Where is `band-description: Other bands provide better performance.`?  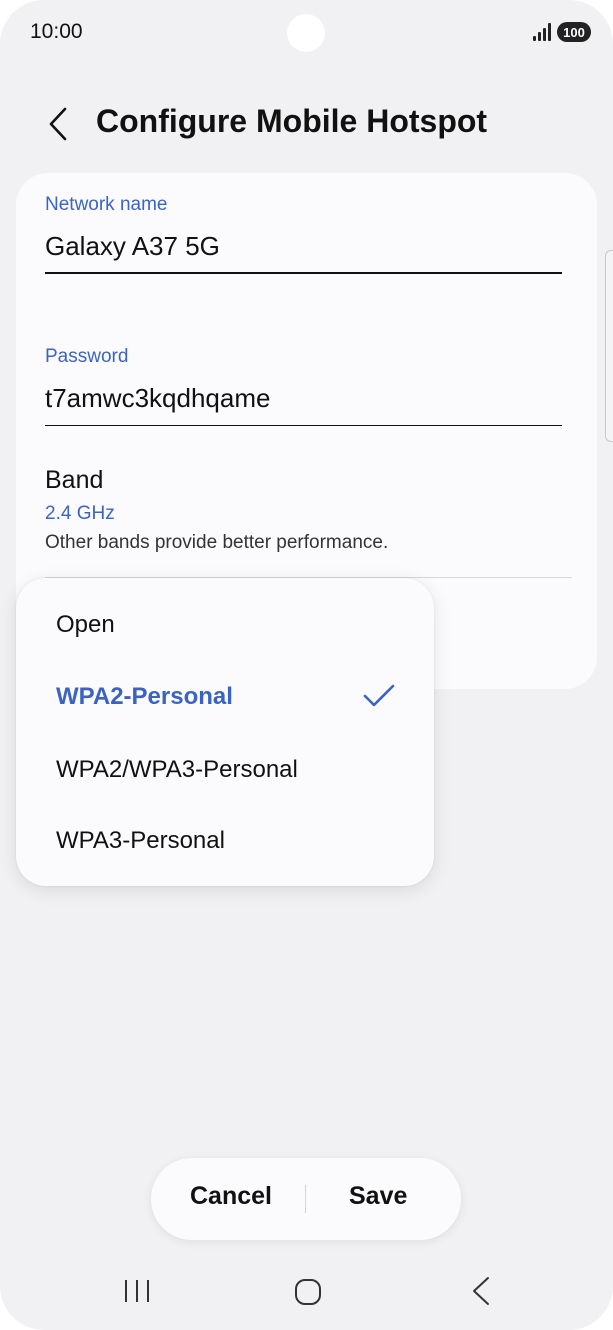 band-description: Other bands provide better performance. is located at coordinates (217, 542).